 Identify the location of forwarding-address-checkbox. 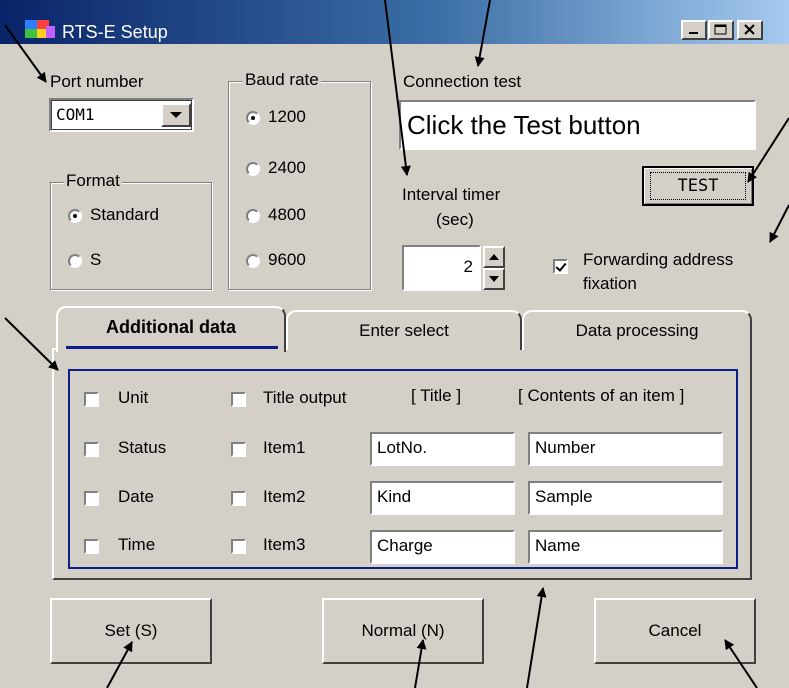
(560, 266).